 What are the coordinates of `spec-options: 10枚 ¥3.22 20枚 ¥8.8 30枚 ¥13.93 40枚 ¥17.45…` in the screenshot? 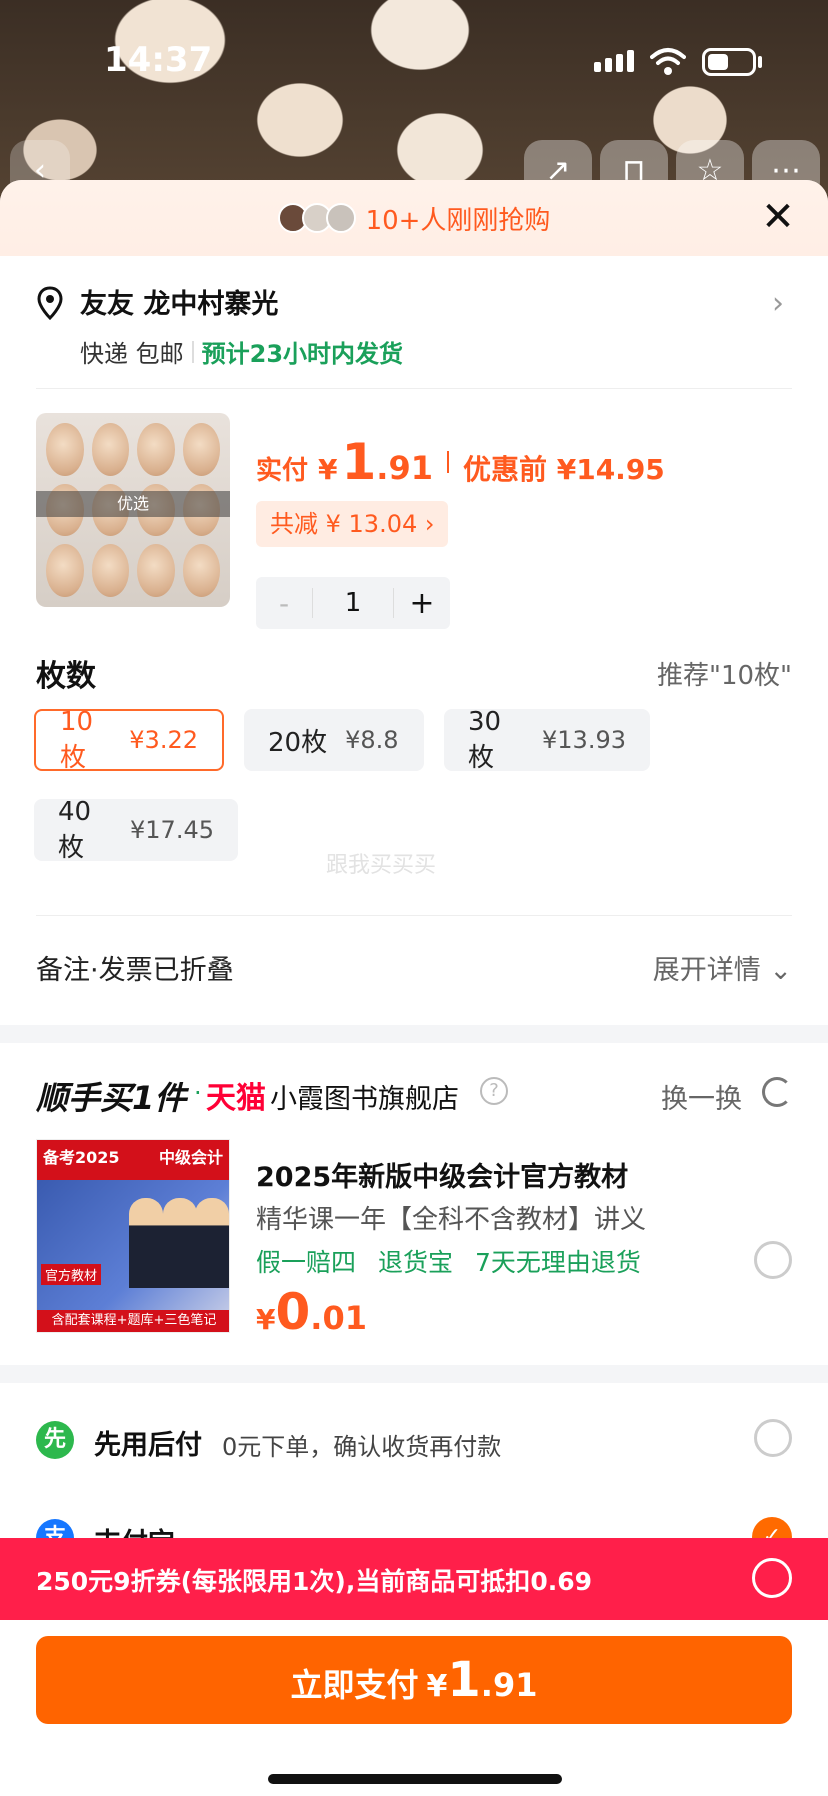 It's located at (414, 810).